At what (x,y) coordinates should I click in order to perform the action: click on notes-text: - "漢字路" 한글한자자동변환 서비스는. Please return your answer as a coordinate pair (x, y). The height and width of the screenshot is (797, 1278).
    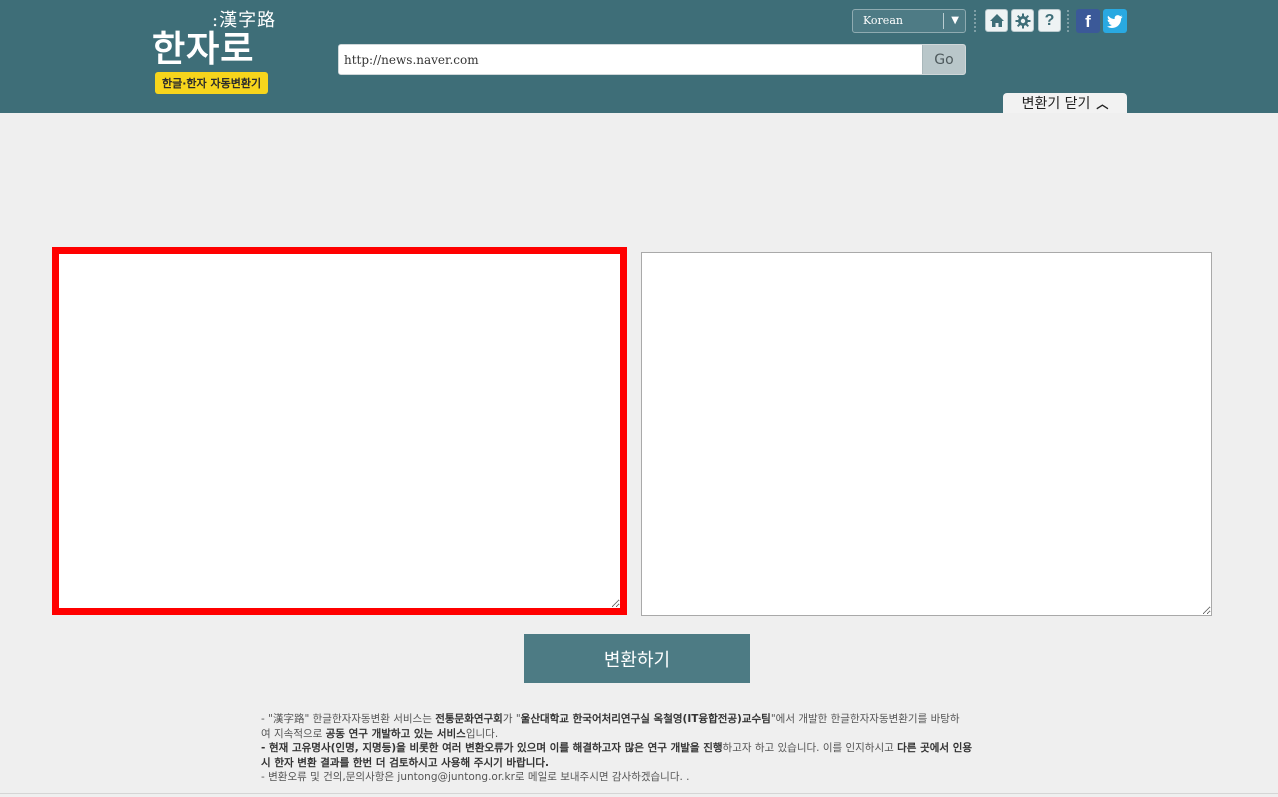
    Looking at the image, I should click on (348, 719).